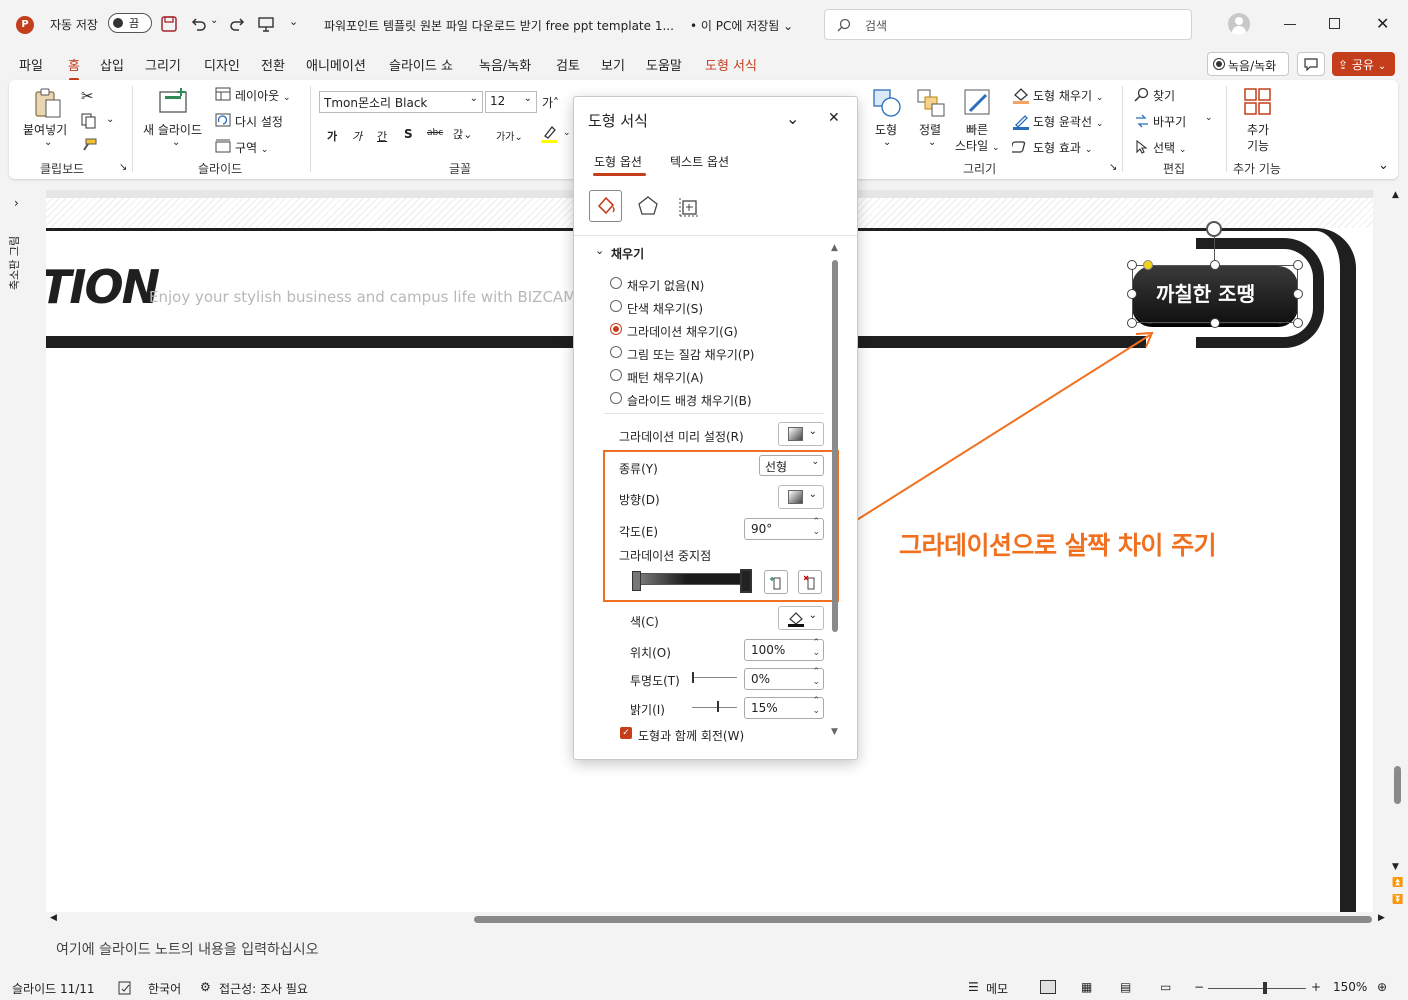 The width and height of the screenshot is (1408, 1000). What do you see at coordinates (1381, 918) in the screenshot?
I see `scroll-right-icon: ▶` at bounding box center [1381, 918].